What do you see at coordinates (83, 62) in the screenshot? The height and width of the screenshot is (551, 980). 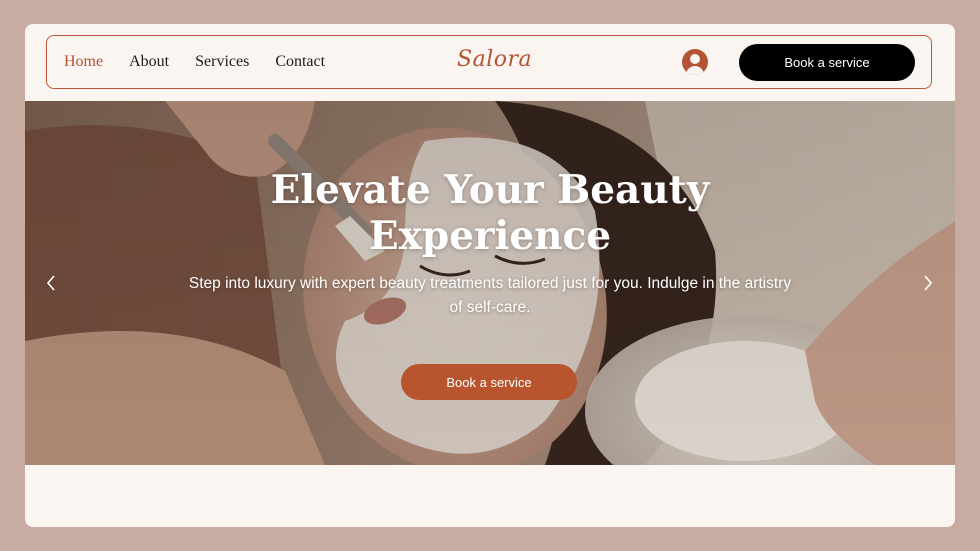 I see `nav-link-home: Home` at bounding box center [83, 62].